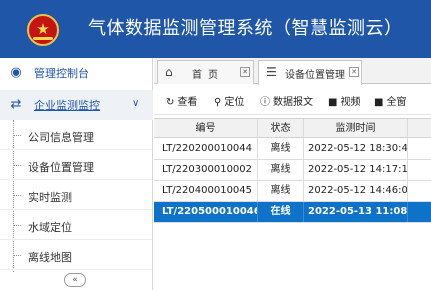  Describe the element at coordinates (229, 100) in the screenshot. I see `locate-button: ⚲ 定位` at that location.